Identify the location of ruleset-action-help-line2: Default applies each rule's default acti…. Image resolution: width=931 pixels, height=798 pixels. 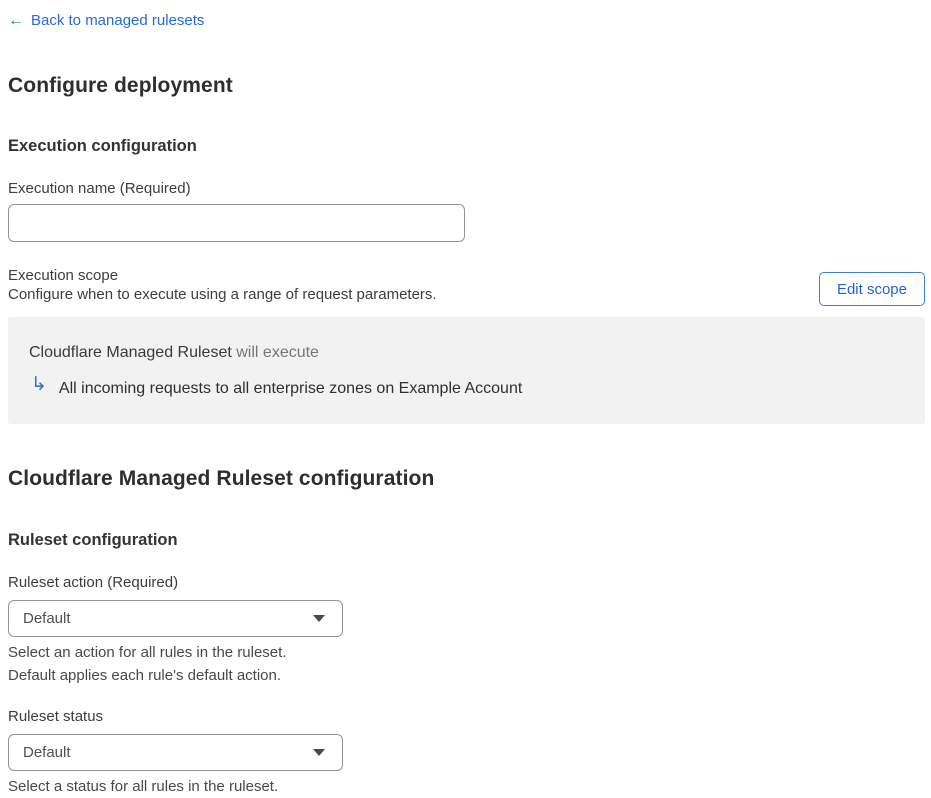
(145, 675).